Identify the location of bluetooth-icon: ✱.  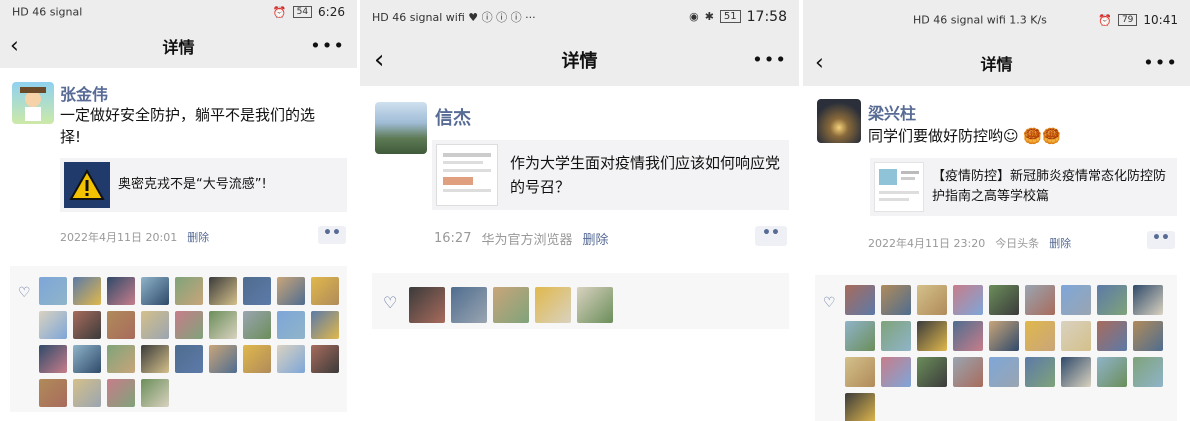
(709, 16).